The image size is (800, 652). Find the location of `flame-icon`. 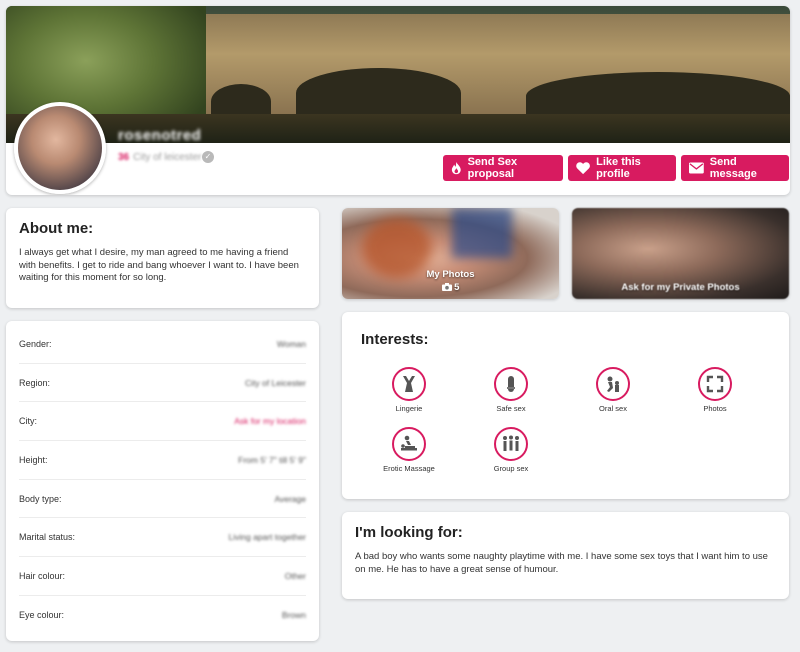

flame-icon is located at coordinates (456, 168).